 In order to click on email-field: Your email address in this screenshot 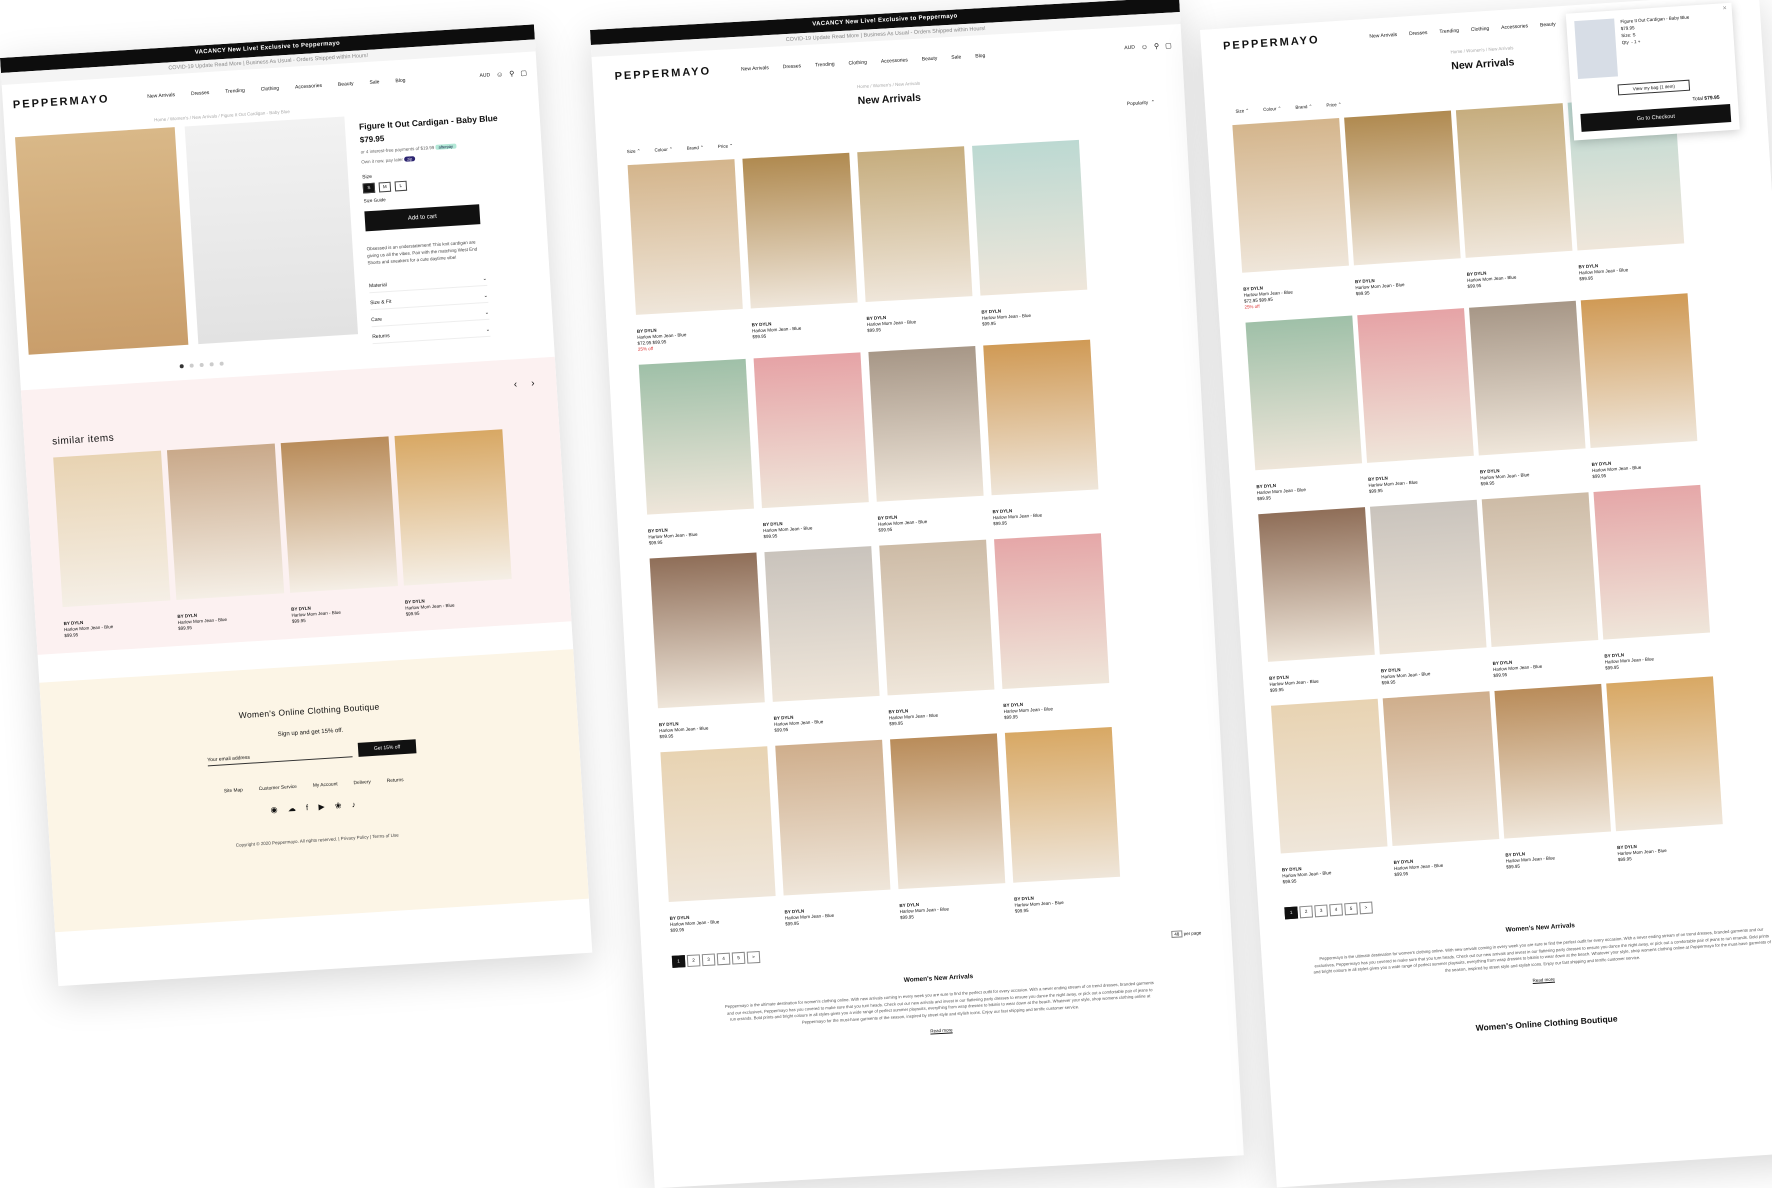, I will do `click(280, 757)`.